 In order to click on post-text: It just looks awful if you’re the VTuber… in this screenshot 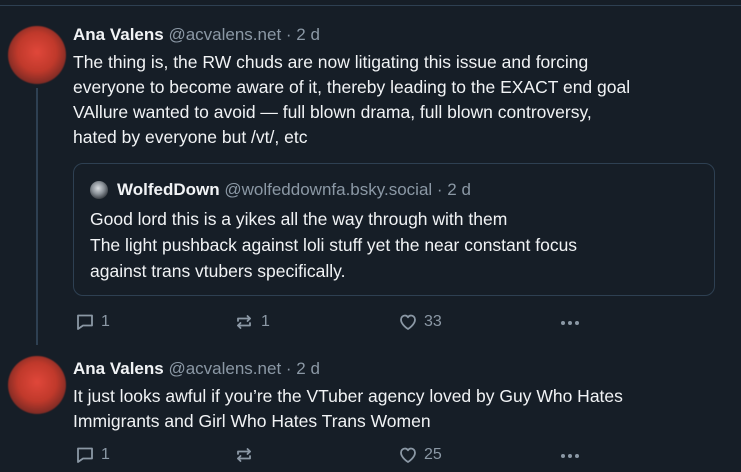, I will do `click(398, 409)`.